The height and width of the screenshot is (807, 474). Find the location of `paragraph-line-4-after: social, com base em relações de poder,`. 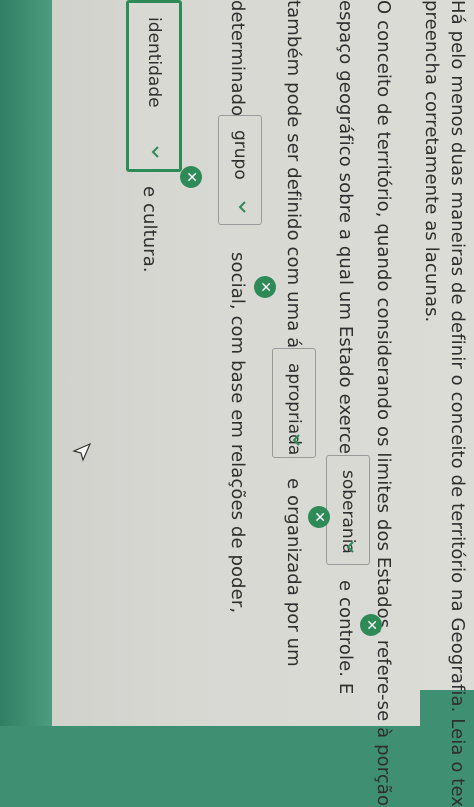

paragraph-line-4-after: social, com base em relações de poder, is located at coordinates (237, 433).